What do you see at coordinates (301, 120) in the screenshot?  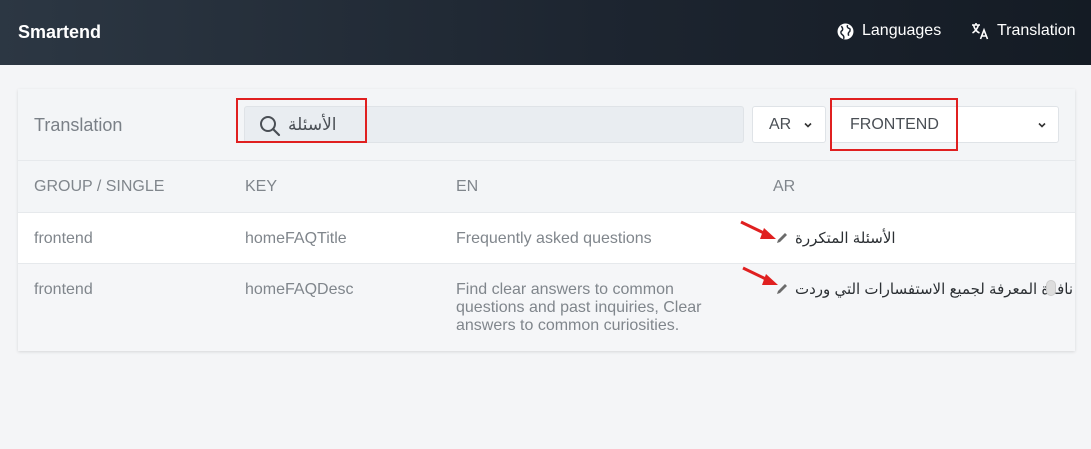 I see `highlight-box-search` at bounding box center [301, 120].